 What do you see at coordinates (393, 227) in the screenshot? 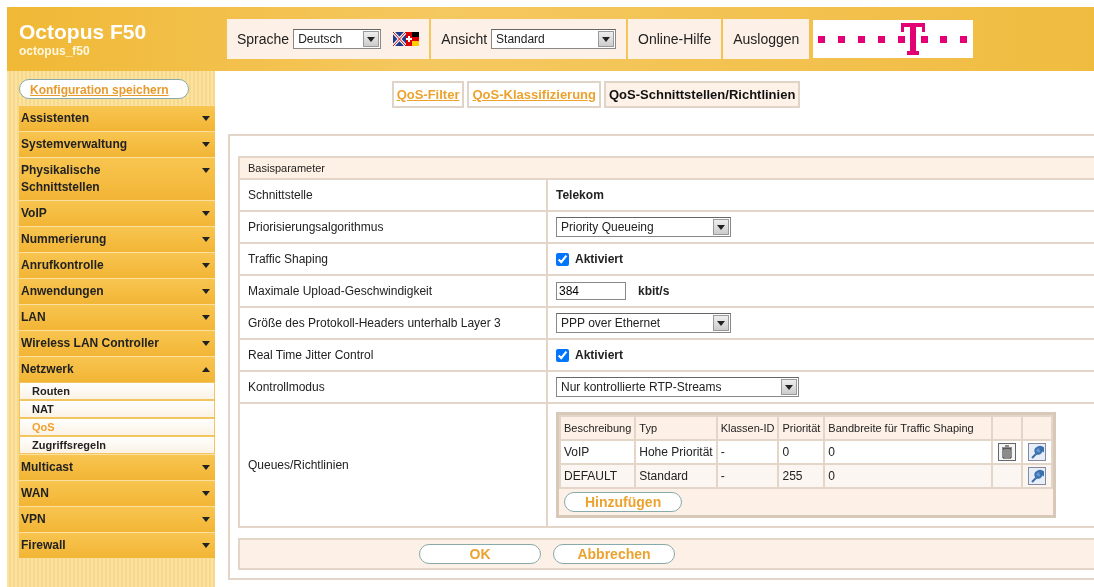
I see `field-label: Priorisierungsalgorithmus` at bounding box center [393, 227].